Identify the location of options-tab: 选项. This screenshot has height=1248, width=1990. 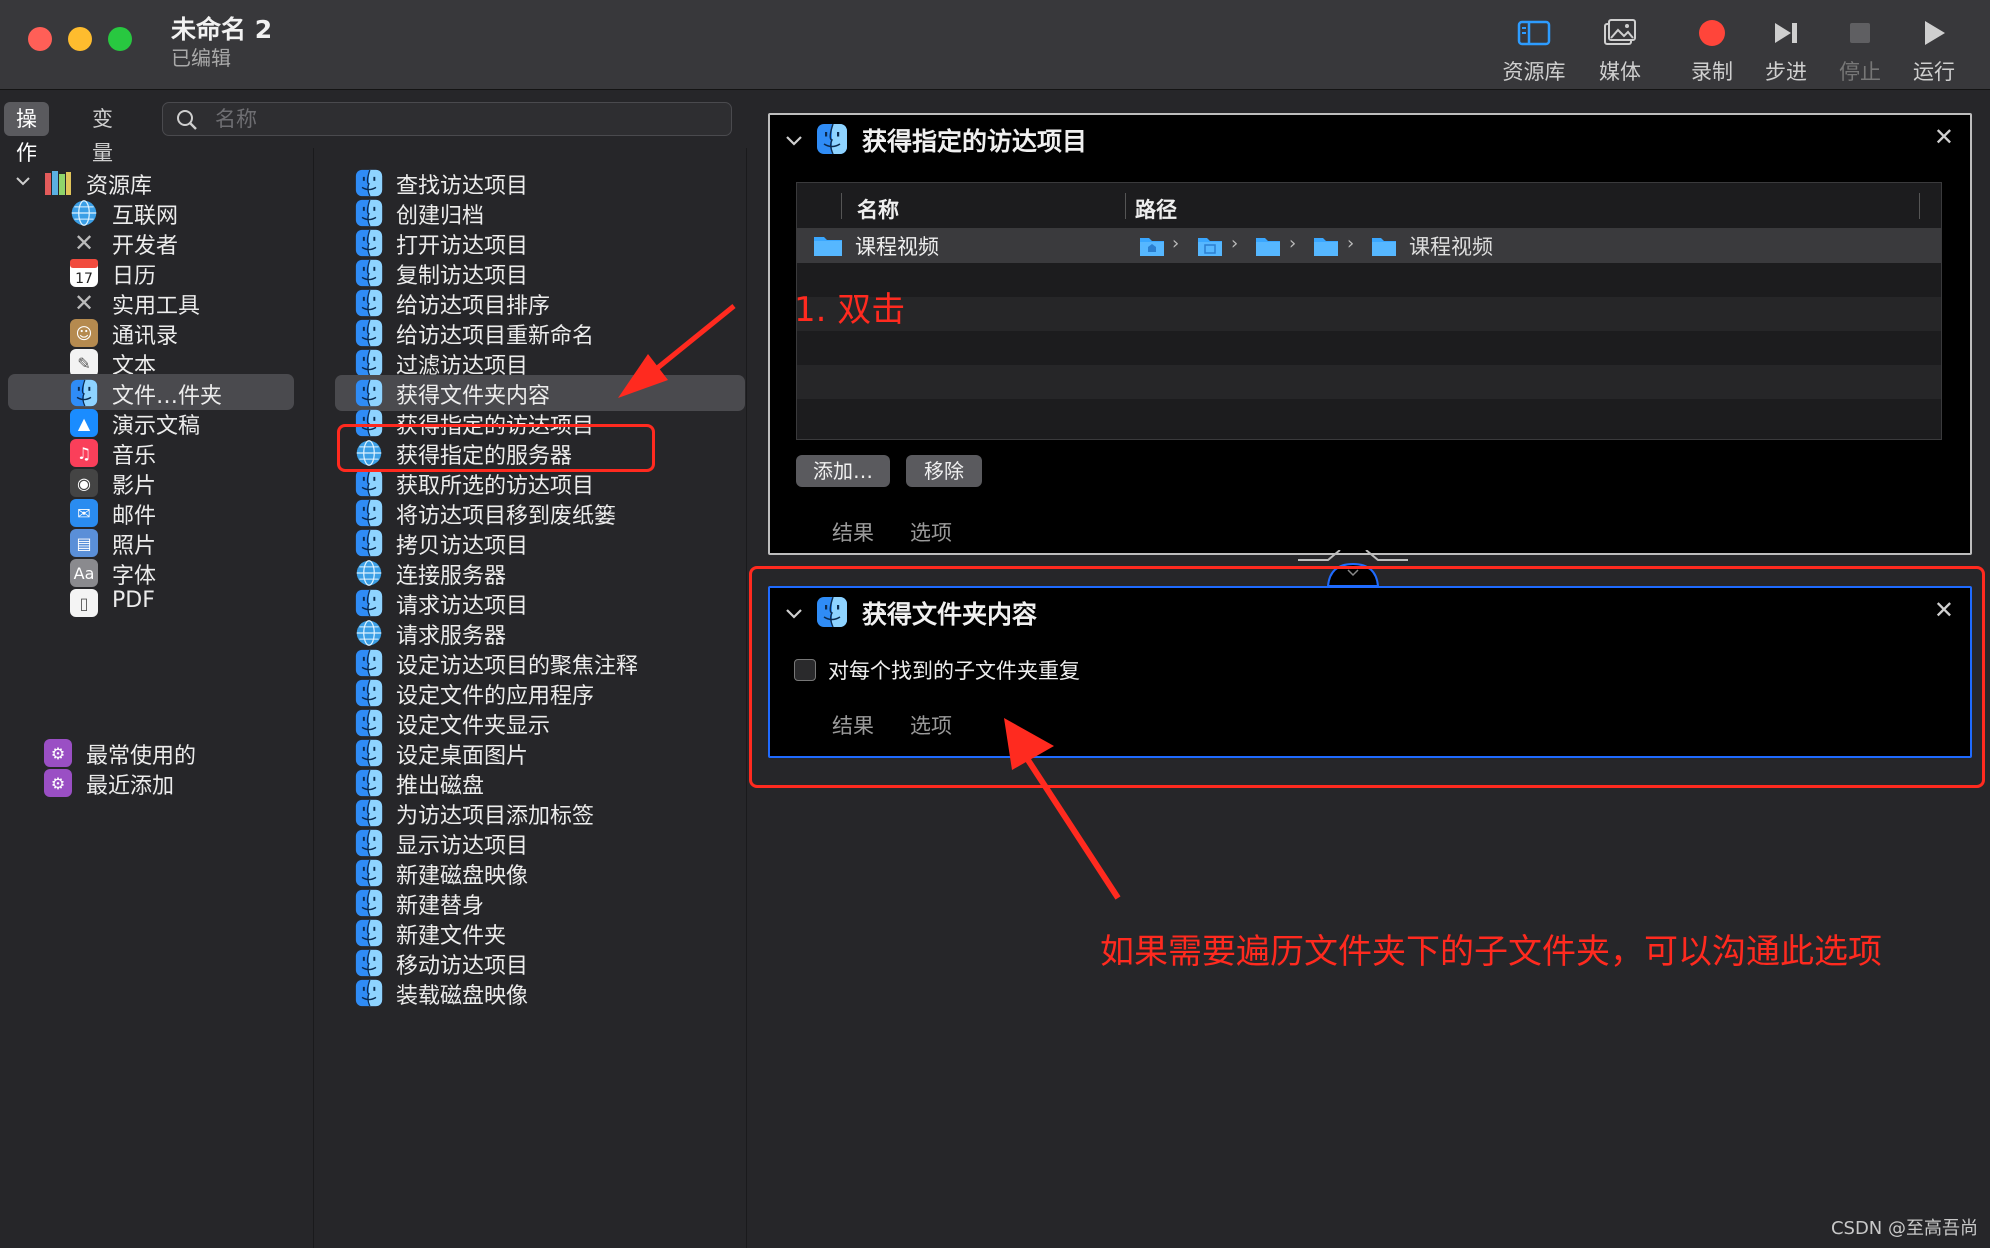
(931, 532).